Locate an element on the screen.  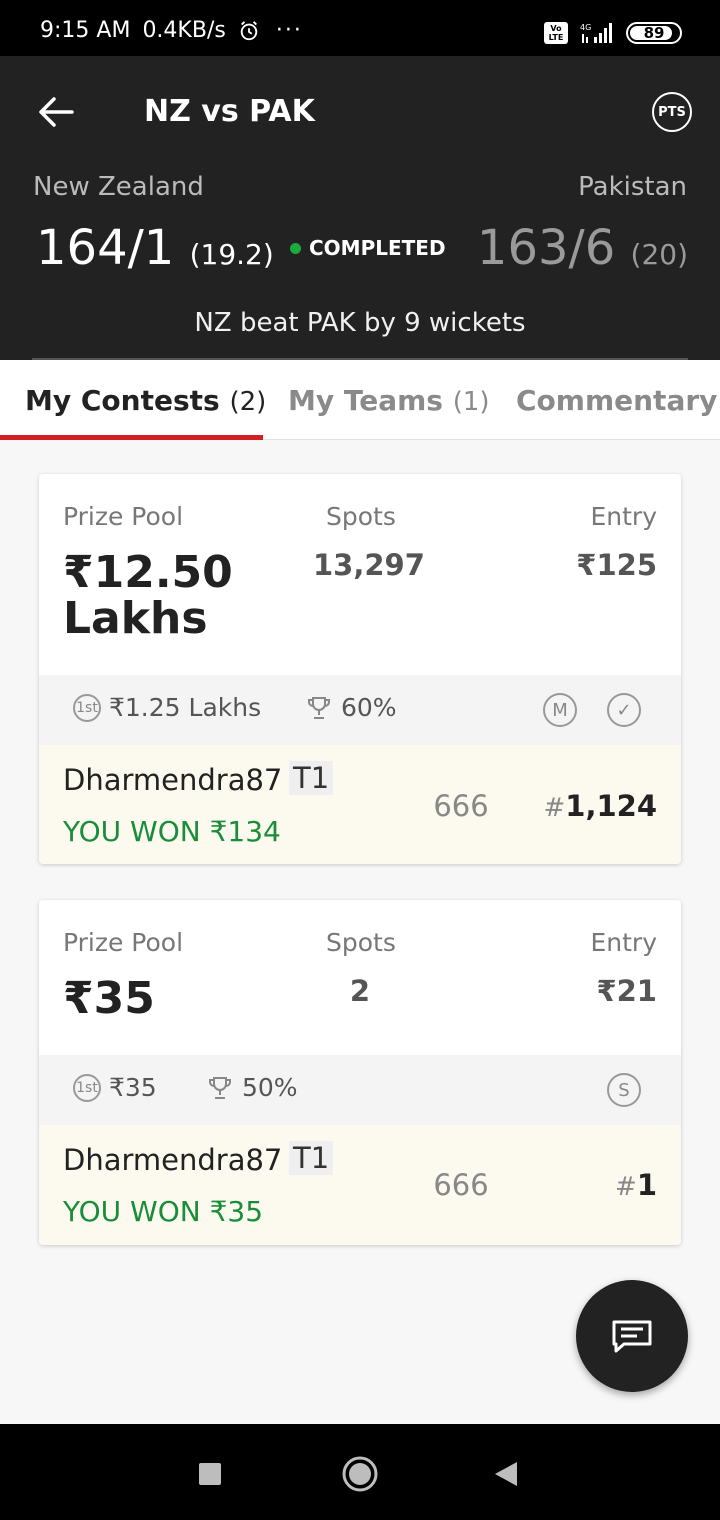
chat-icon is located at coordinates (632, 1336).